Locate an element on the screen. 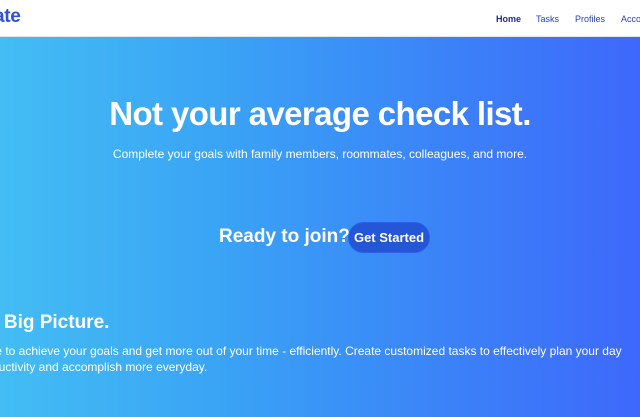  join-prompt: Ready to join? is located at coordinates (284, 236).